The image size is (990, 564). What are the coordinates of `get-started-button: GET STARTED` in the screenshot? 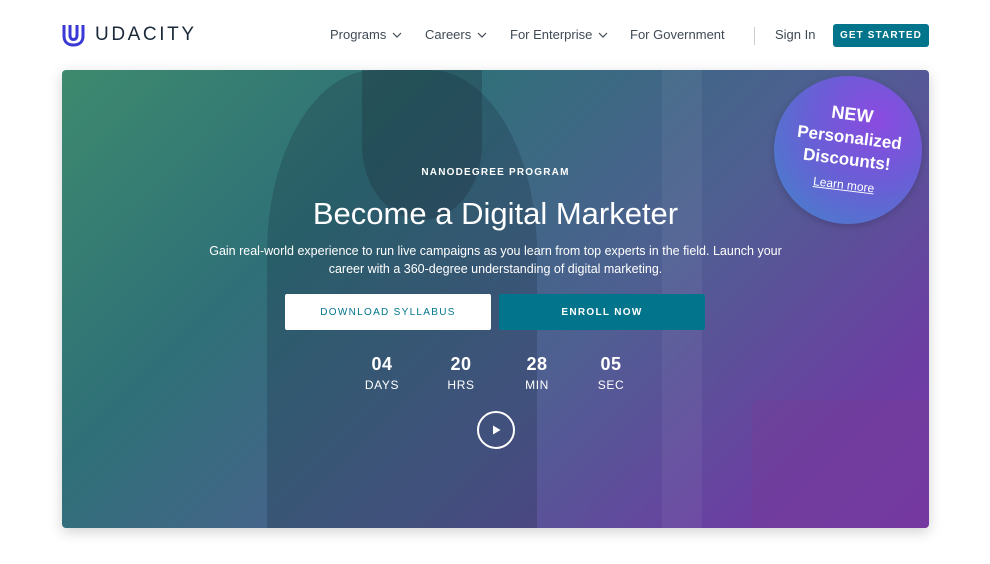 It's located at (881, 35).